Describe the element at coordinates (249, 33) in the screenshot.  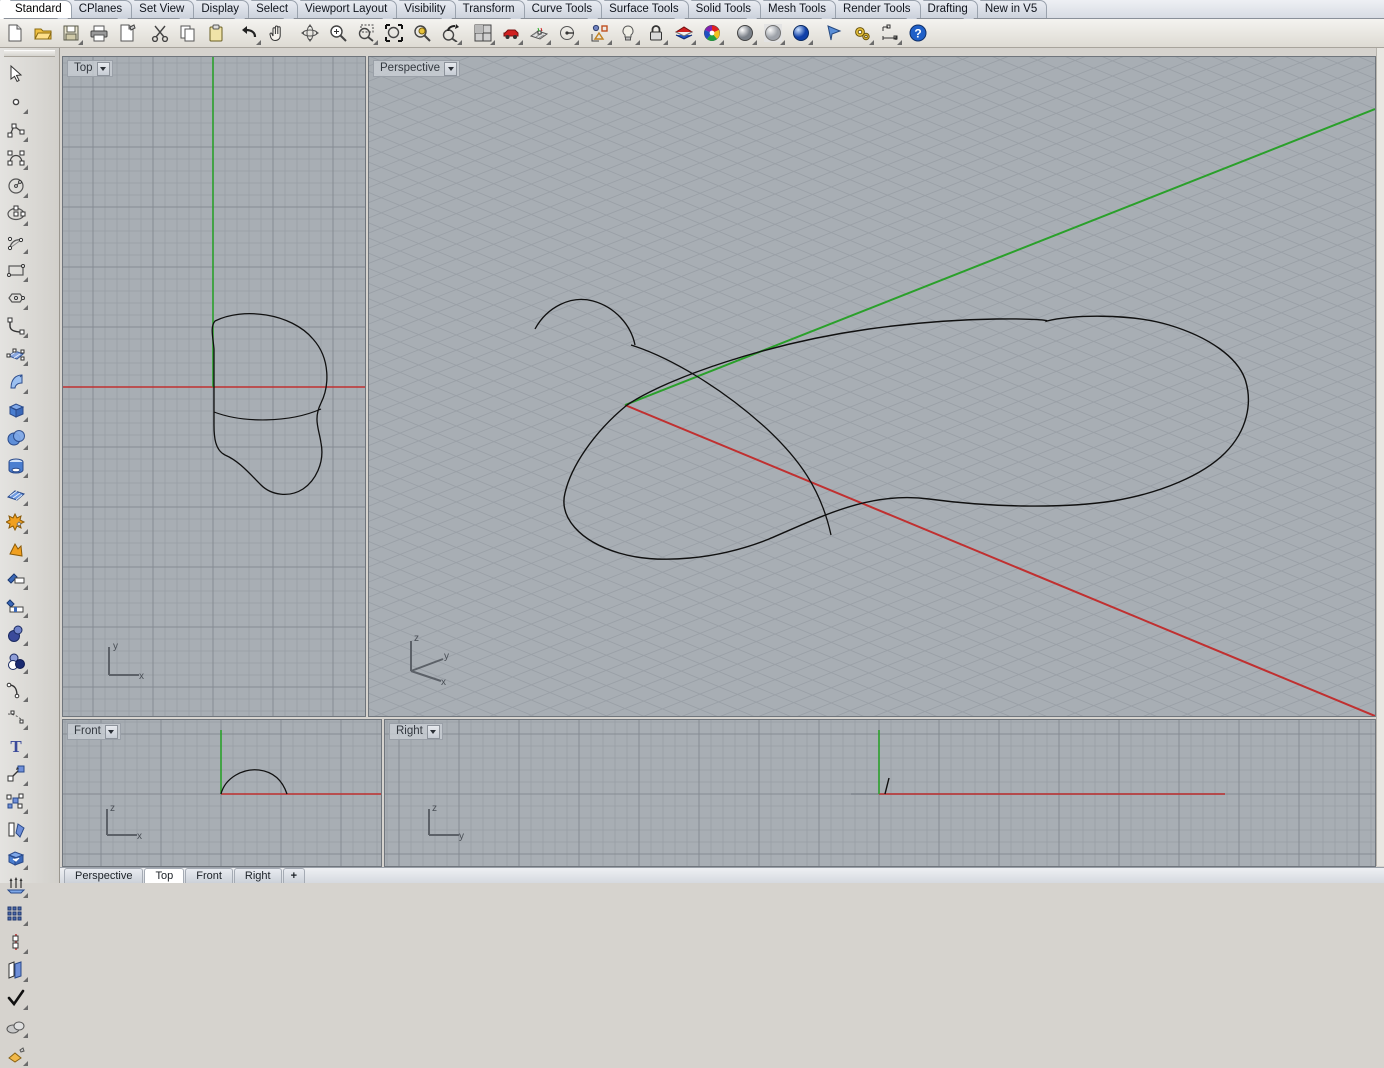
I see `undo-arrow-icon` at that location.